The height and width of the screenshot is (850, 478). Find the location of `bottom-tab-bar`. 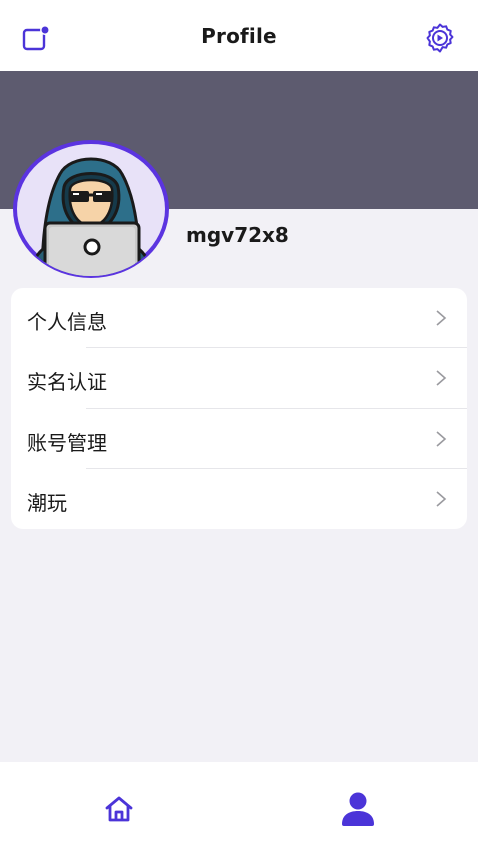

bottom-tab-bar is located at coordinates (239, 806).